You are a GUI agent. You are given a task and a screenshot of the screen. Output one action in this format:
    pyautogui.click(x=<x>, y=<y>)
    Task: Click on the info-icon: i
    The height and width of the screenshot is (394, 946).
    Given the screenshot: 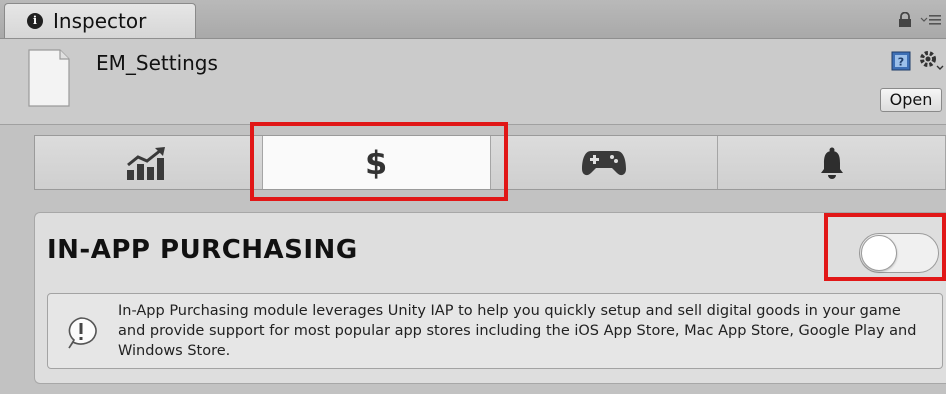 What is the action you would take?
    pyautogui.click(x=35, y=21)
    